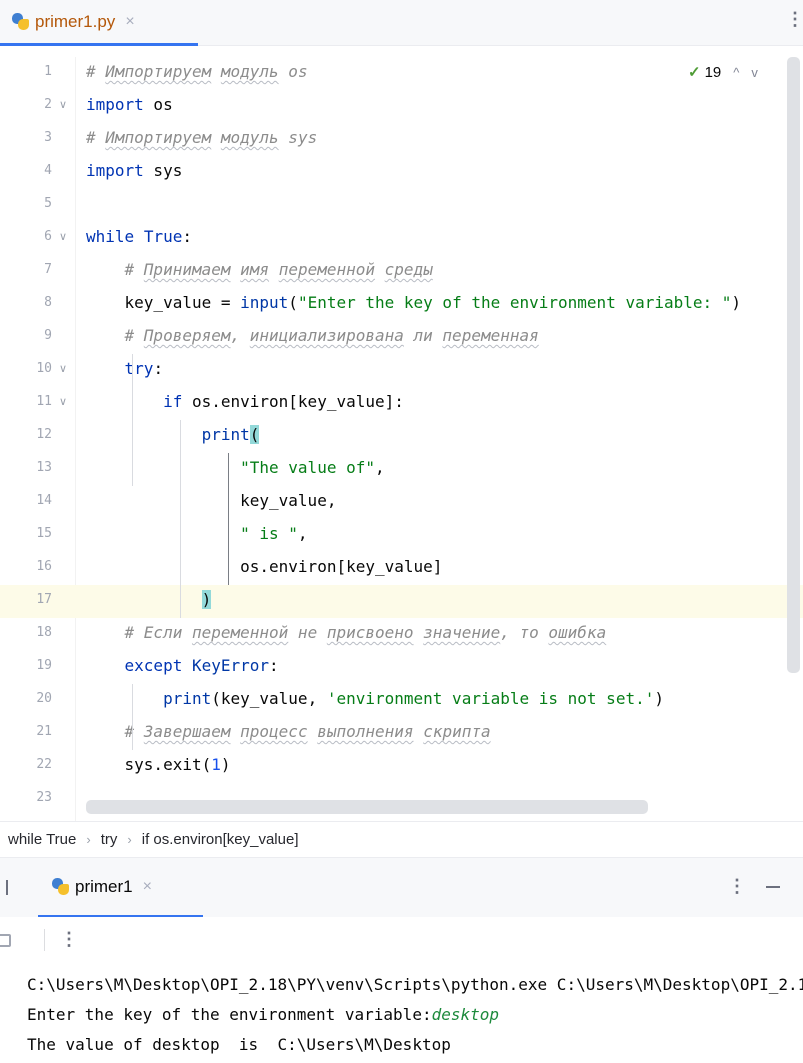  I want to click on code-text: import sys, so click(134, 170).